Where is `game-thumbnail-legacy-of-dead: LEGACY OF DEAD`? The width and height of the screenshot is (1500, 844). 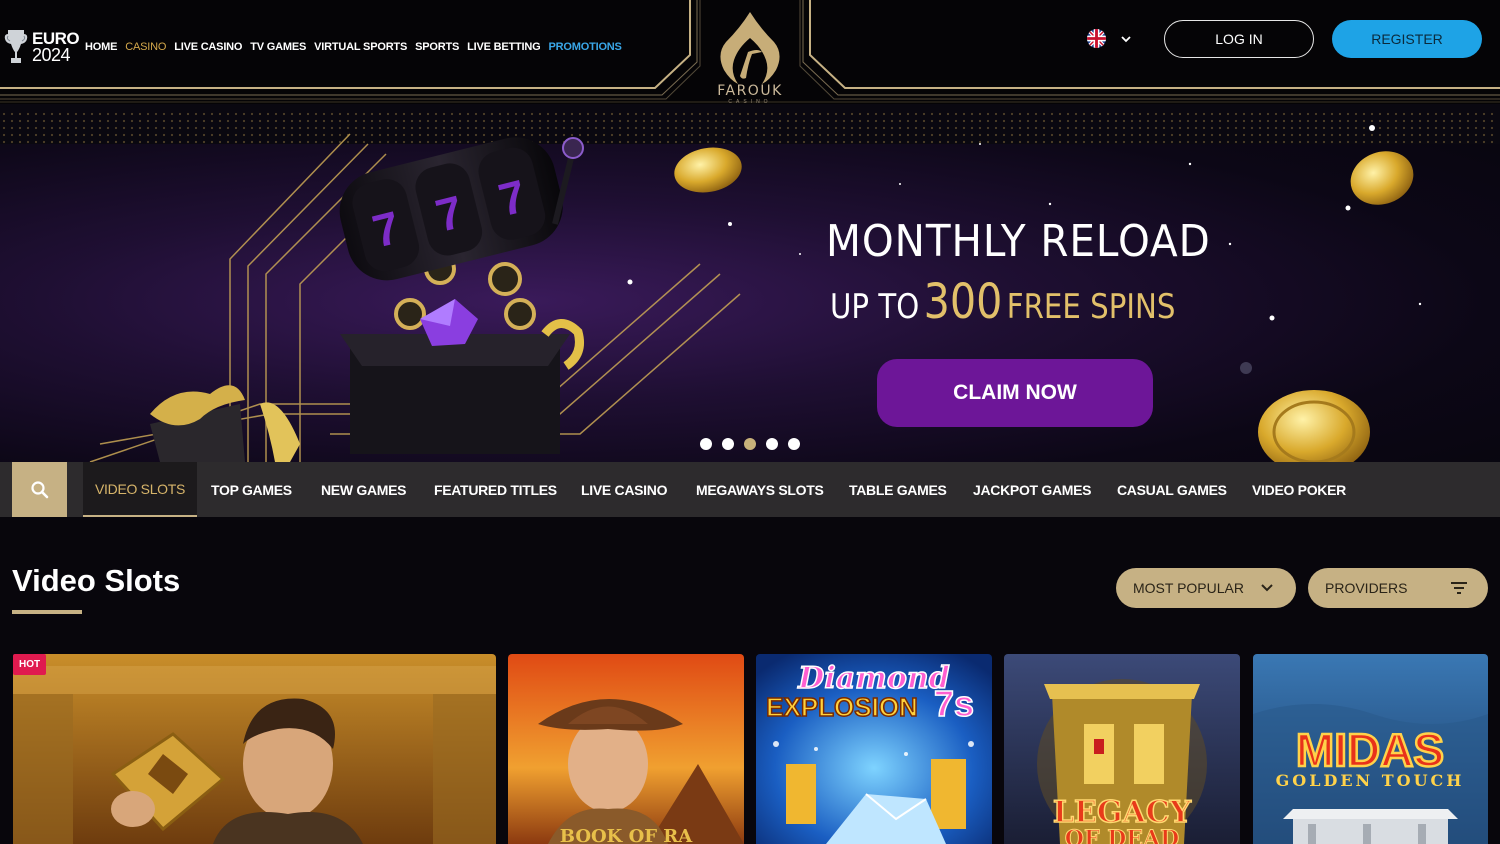
game-thumbnail-legacy-of-dead: LEGACY OF DEAD is located at coordinates (1122, 749).